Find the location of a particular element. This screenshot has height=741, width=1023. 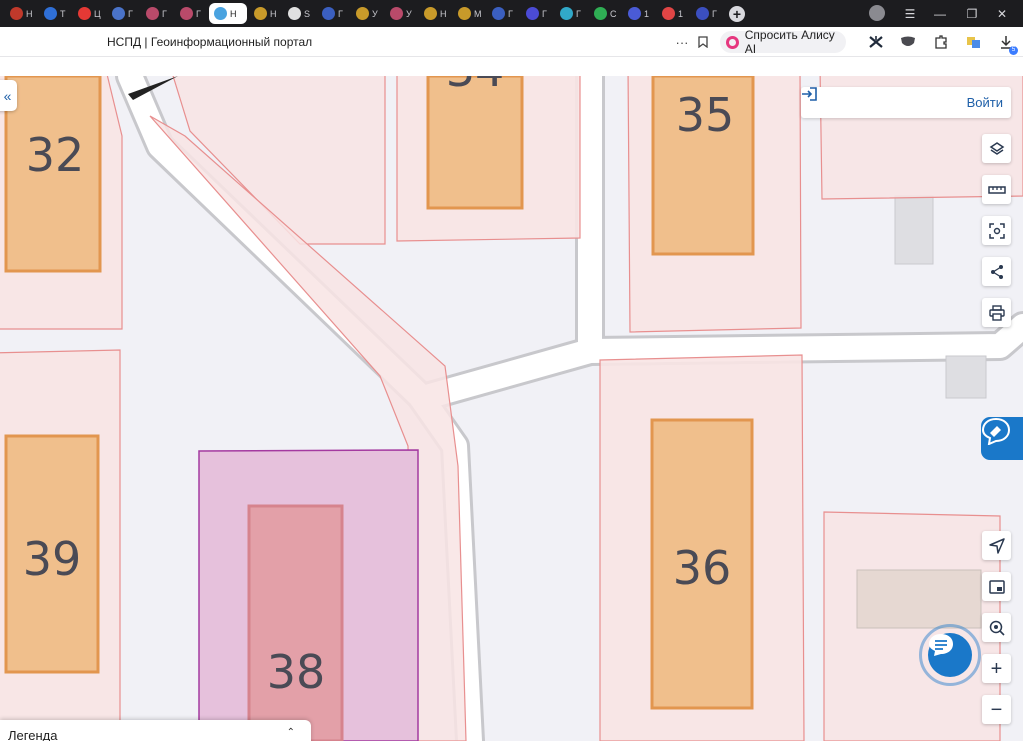

bookmark-icon is located at coordinates (703, 42).